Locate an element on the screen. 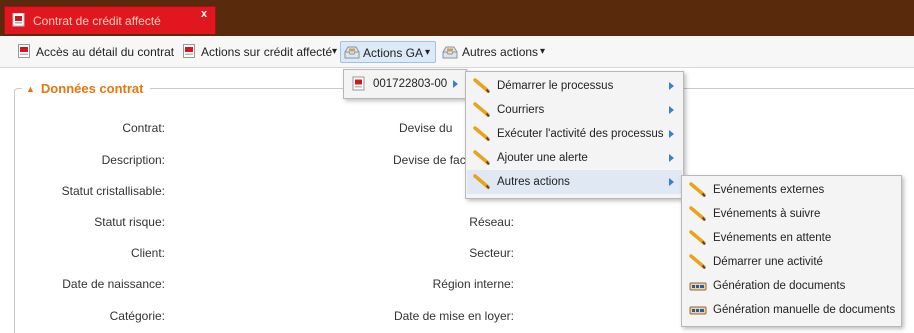  section-title: ▲ Données contrat is located at coordinates (86, 89).